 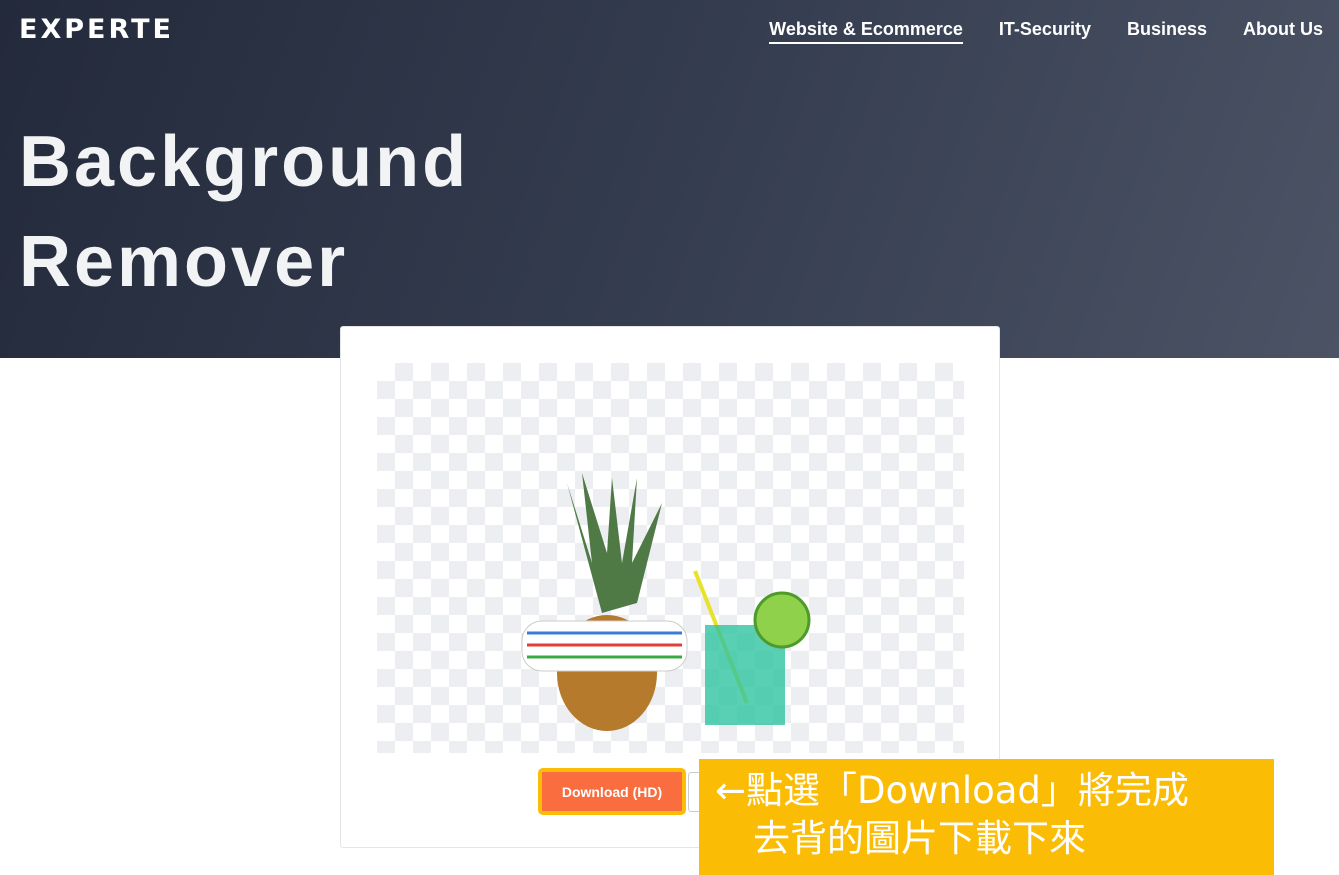 What do you see at coordinates (96, 29) in the screenshot?
I see `logo: EXPERTE` at bounding box center [96, 29].